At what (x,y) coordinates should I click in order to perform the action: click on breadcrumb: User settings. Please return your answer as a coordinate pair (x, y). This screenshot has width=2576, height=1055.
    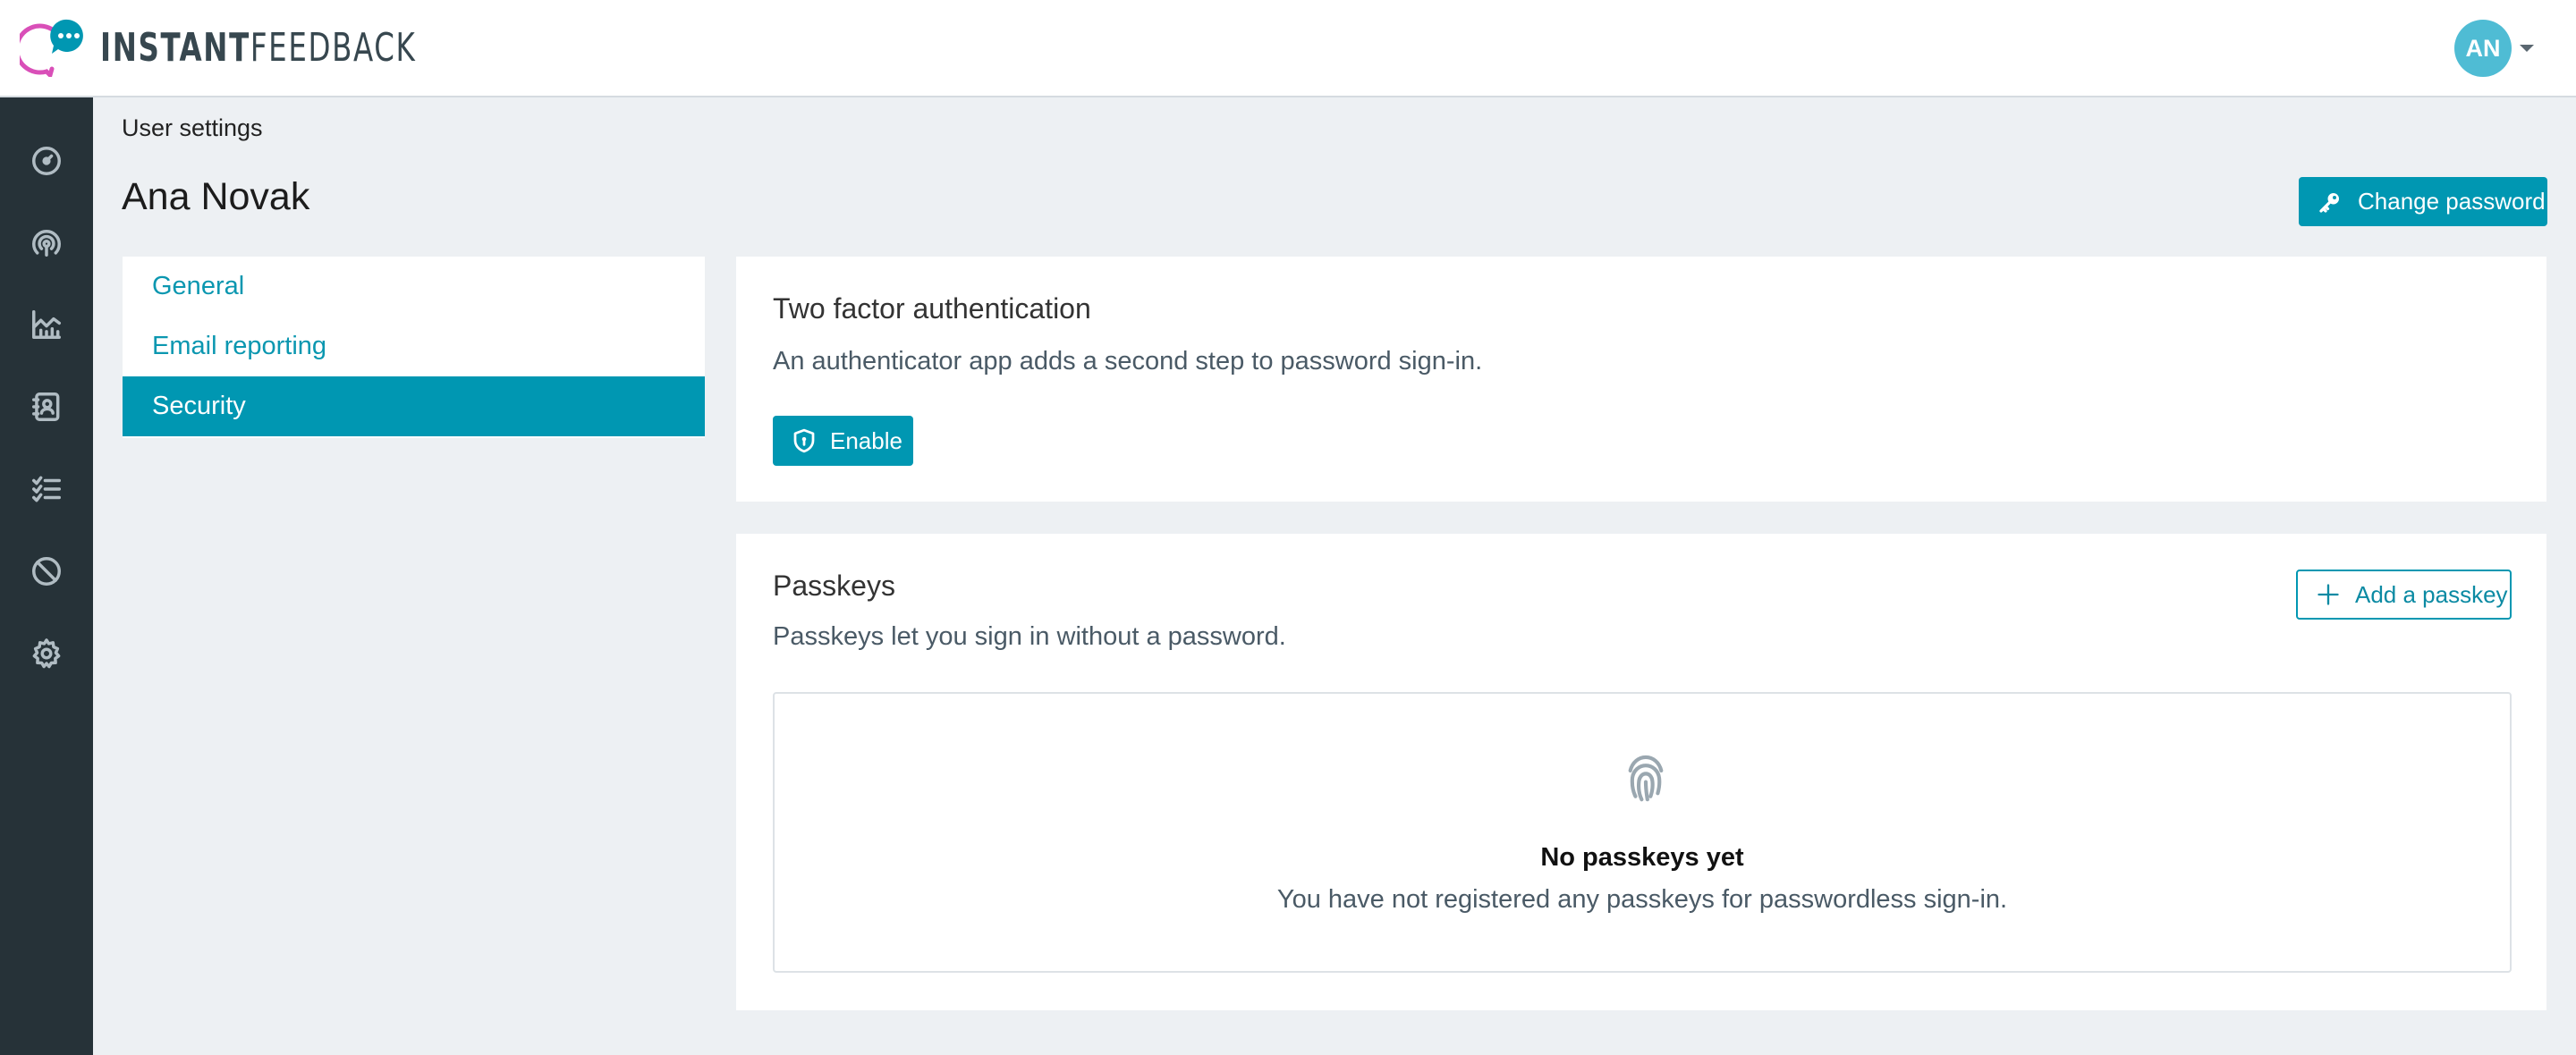
    Looking at the image, I should click on (192, 127).